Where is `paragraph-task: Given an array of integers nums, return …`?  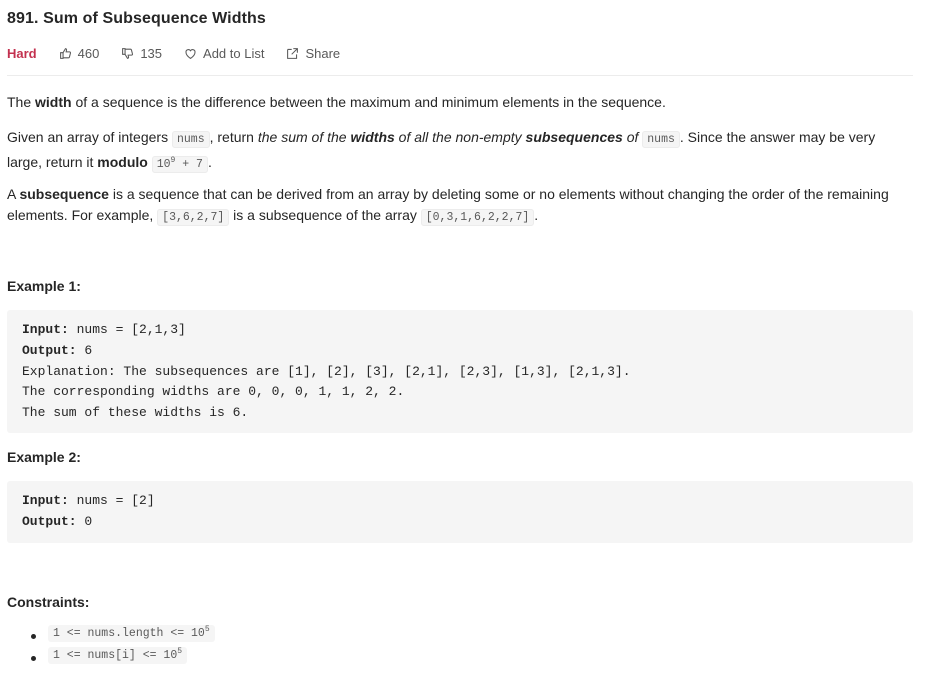
paragraph-task: Given an array of integers nums, return … is located at coordinates (441, 151).